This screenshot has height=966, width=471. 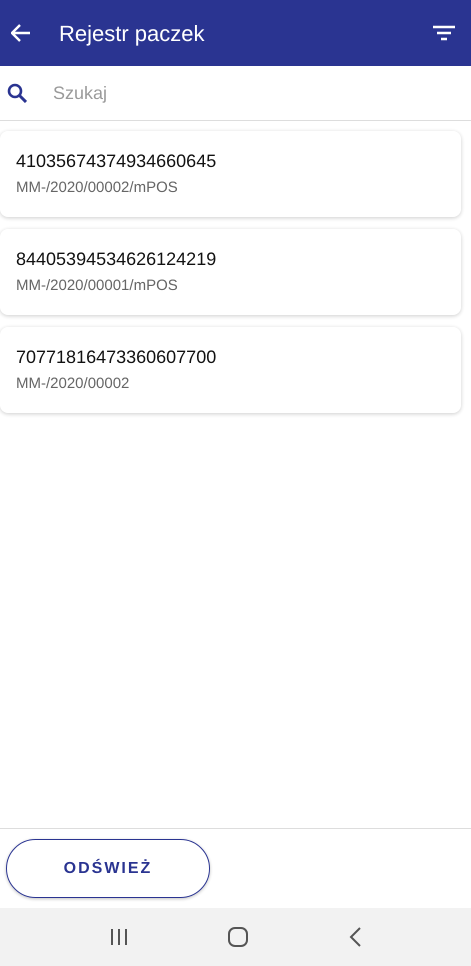 I want to click on parcel-number: 41035674374934660645, so click(x=117, y=162).